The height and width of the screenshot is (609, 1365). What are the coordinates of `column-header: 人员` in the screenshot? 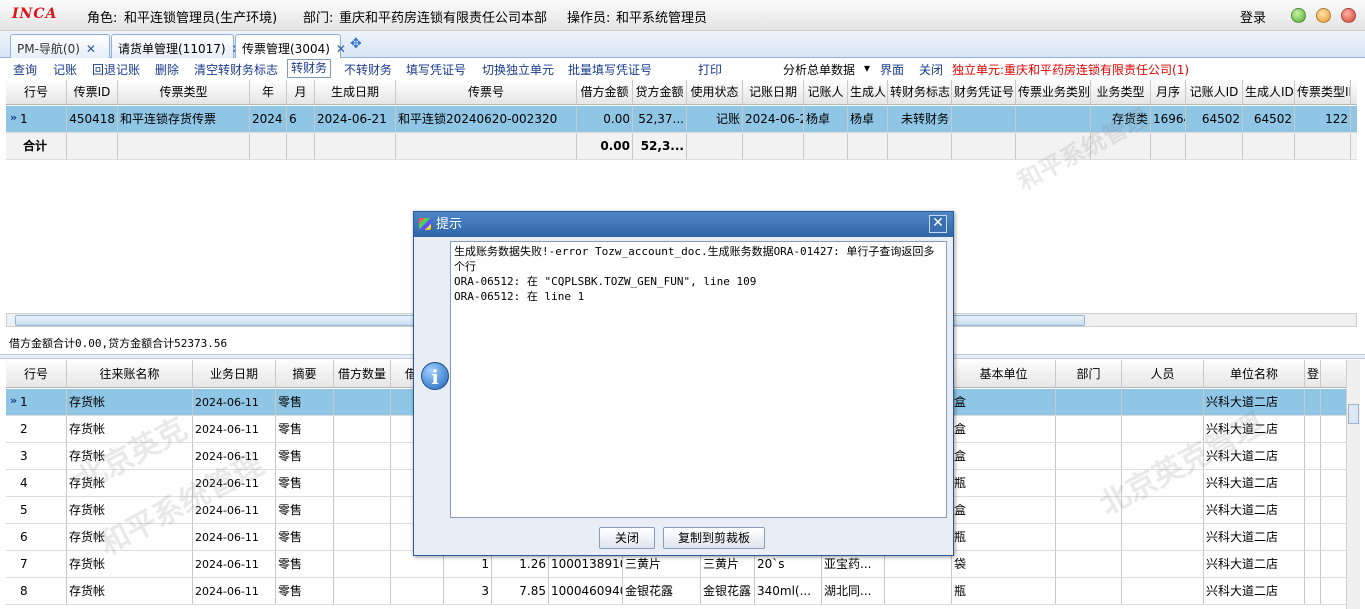 It's located at (1163, 373).